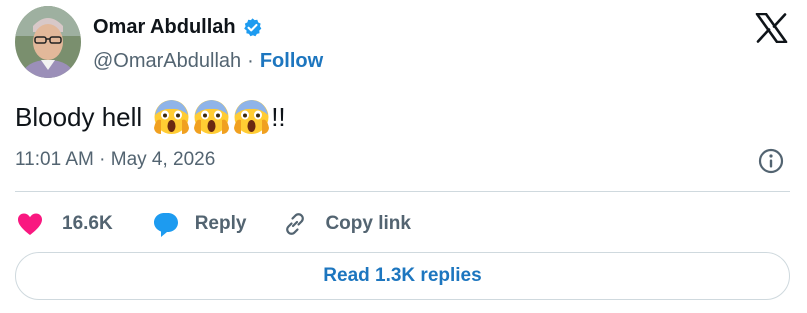 Image resolution: width=807 pixels, height=313 pixels. I want to click on info-icon, so click(771, 161).